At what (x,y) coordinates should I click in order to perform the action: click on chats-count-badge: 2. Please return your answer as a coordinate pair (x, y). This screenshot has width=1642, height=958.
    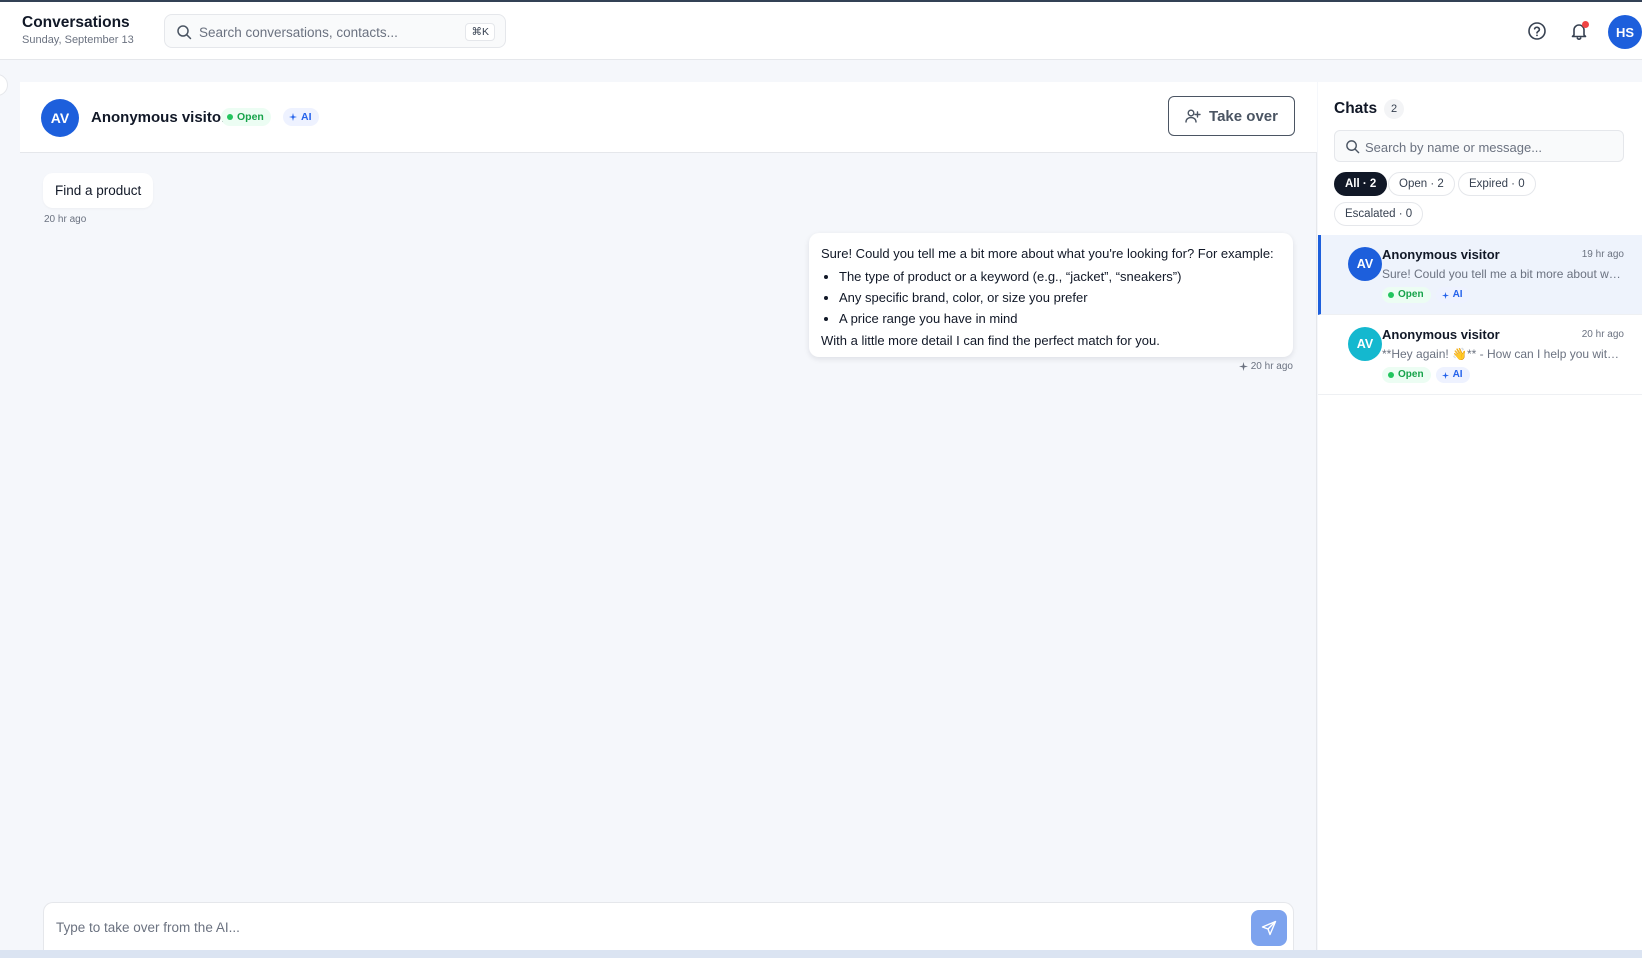
    Looking at the image, I should click on (1394, 109).